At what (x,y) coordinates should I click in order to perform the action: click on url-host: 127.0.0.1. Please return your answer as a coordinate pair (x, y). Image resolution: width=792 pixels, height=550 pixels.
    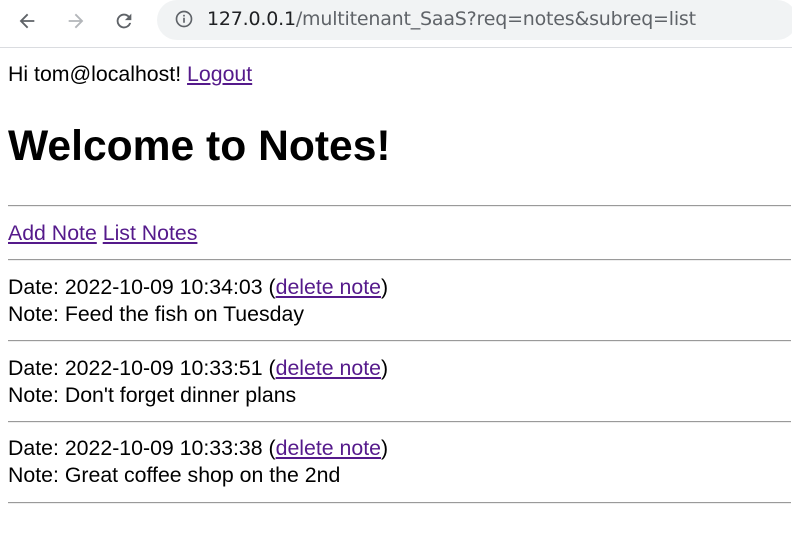
    Looking at the image, I should click on (251, 19).